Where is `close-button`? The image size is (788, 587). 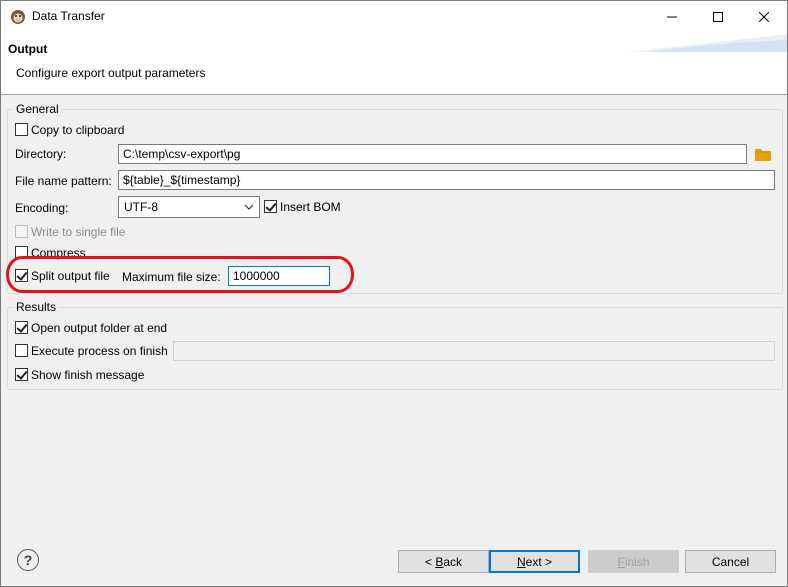 close-button is located at coordinates (764, 16).